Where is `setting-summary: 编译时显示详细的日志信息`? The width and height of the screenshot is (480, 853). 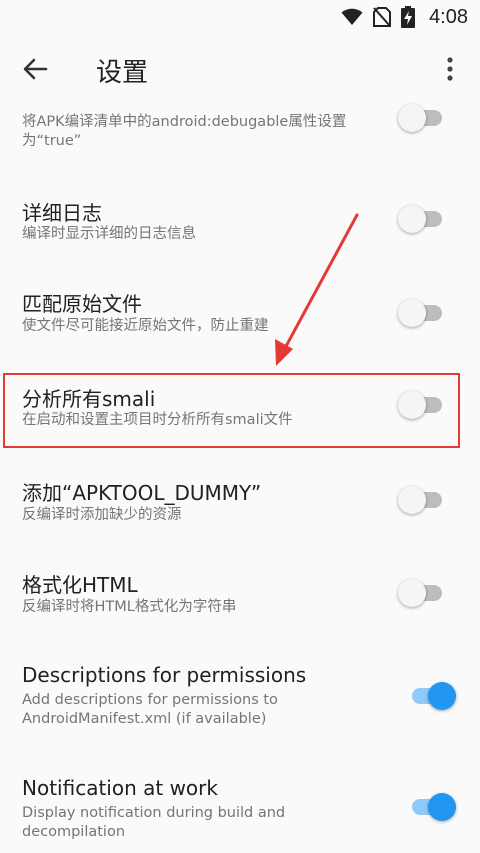
setting-summary: 编译时显示详细的日志信息 is located at coordinates (109, 234).